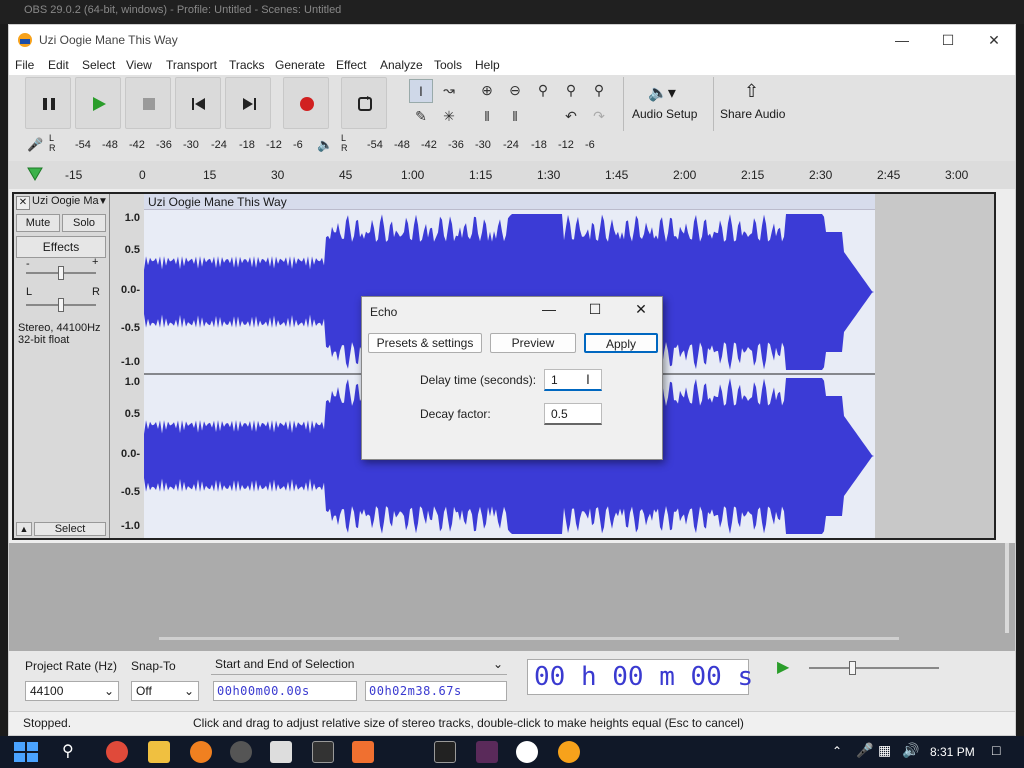 The width and height of the screenshot is (1024, 768). I want to click on decay-factor-label: Decay factor:, so click(455, 414).